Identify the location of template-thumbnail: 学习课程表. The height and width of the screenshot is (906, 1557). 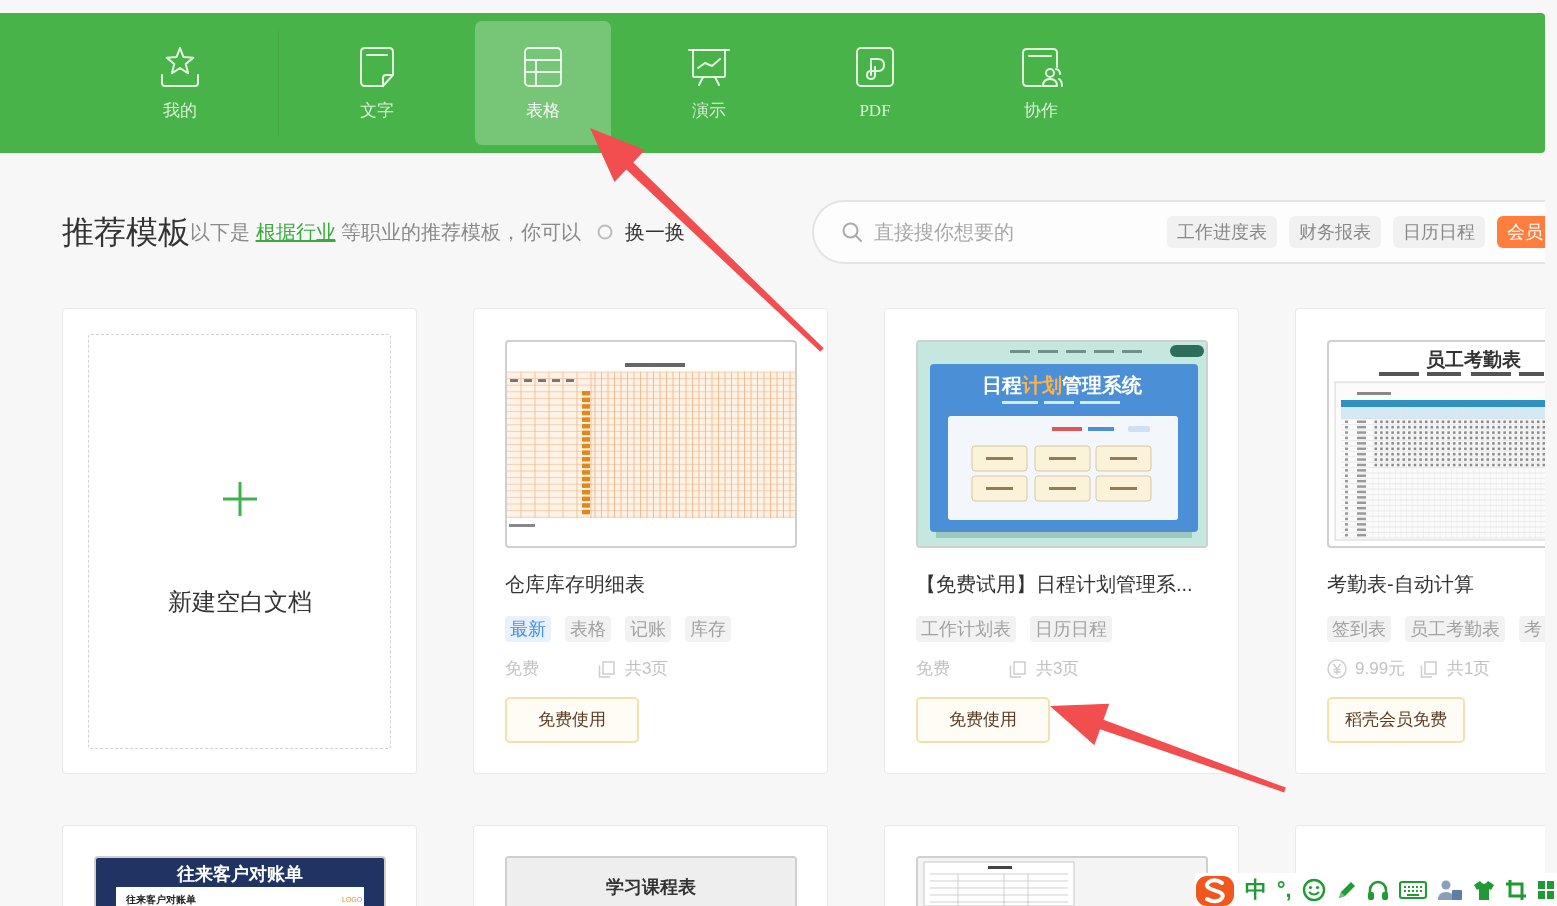
(651, 881).